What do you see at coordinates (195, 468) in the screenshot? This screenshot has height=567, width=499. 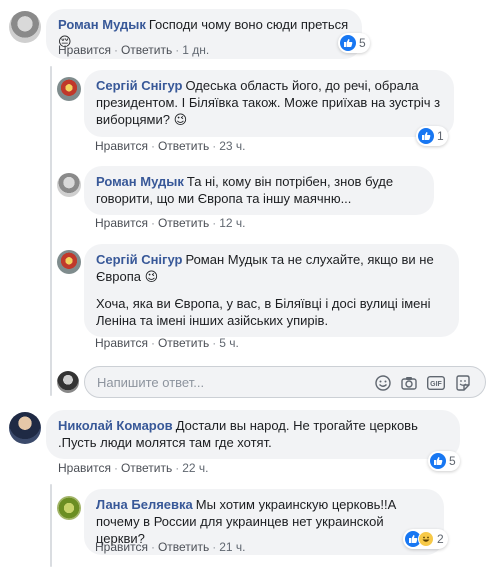 I see `timestamp: 22 ч.` at bounding box center [195, 468].